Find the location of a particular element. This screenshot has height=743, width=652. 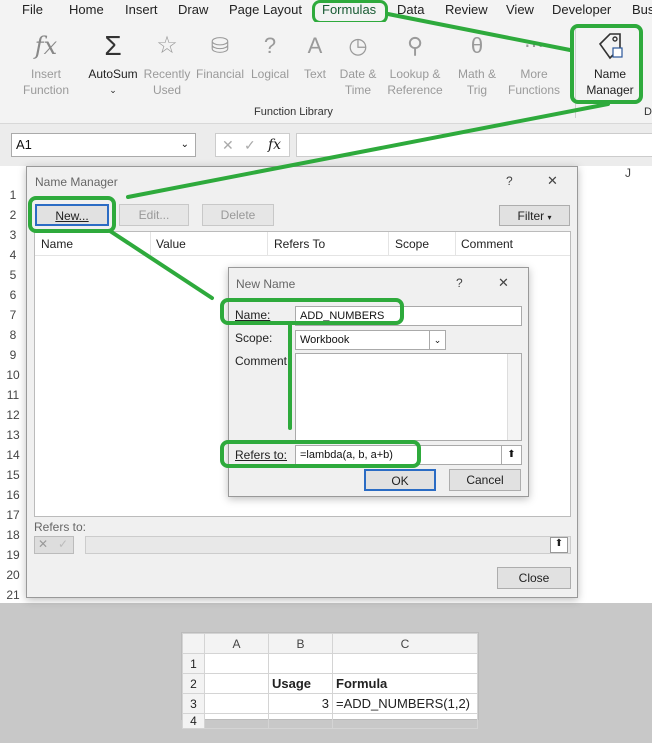

row-header: 5 is located at coordinates (13, 275).